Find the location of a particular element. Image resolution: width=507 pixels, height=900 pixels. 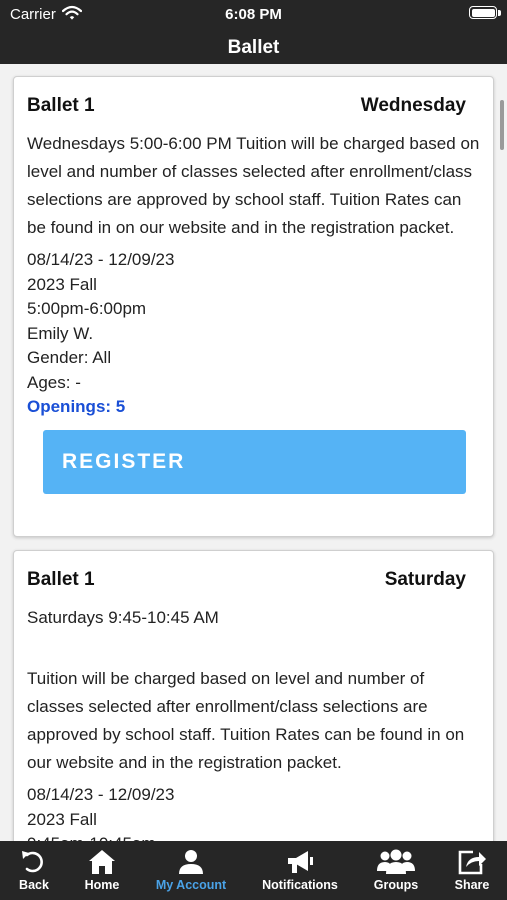

class-openings: Openings: 5 is located at coordinates (76, 406).